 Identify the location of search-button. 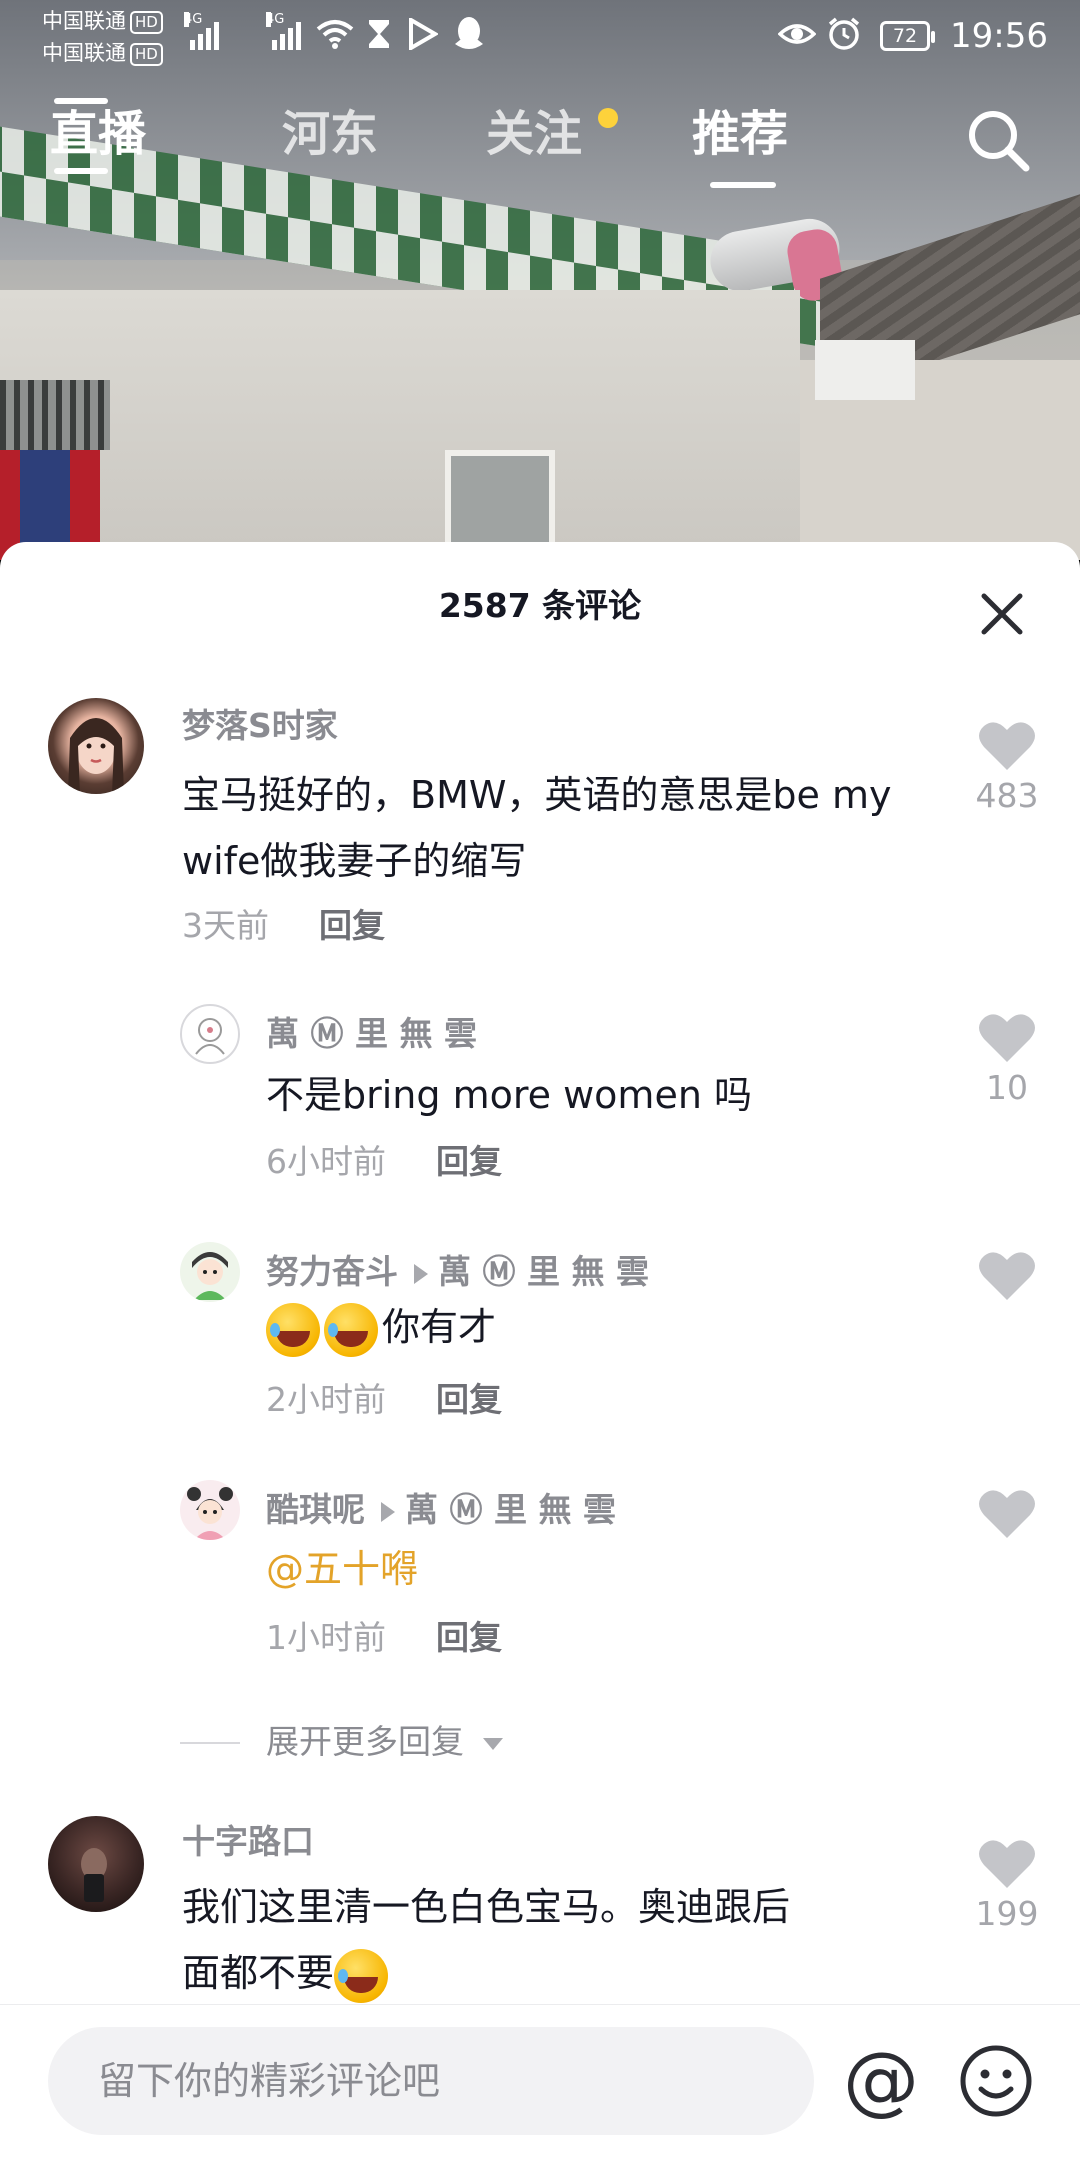
(998, 140).